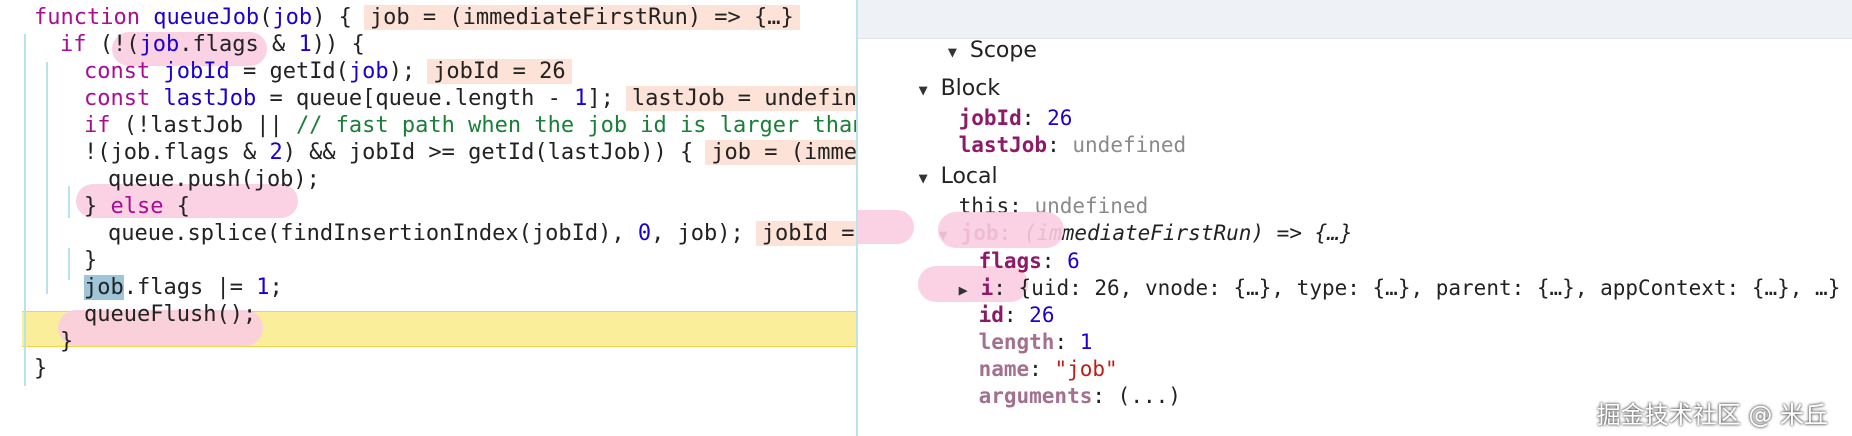 The width and height of the screenshot is (1852, 436). Describe the element at coordinates (415, 98) in the screenshot. I see `code-token: = queue[queue.length -` at that location.